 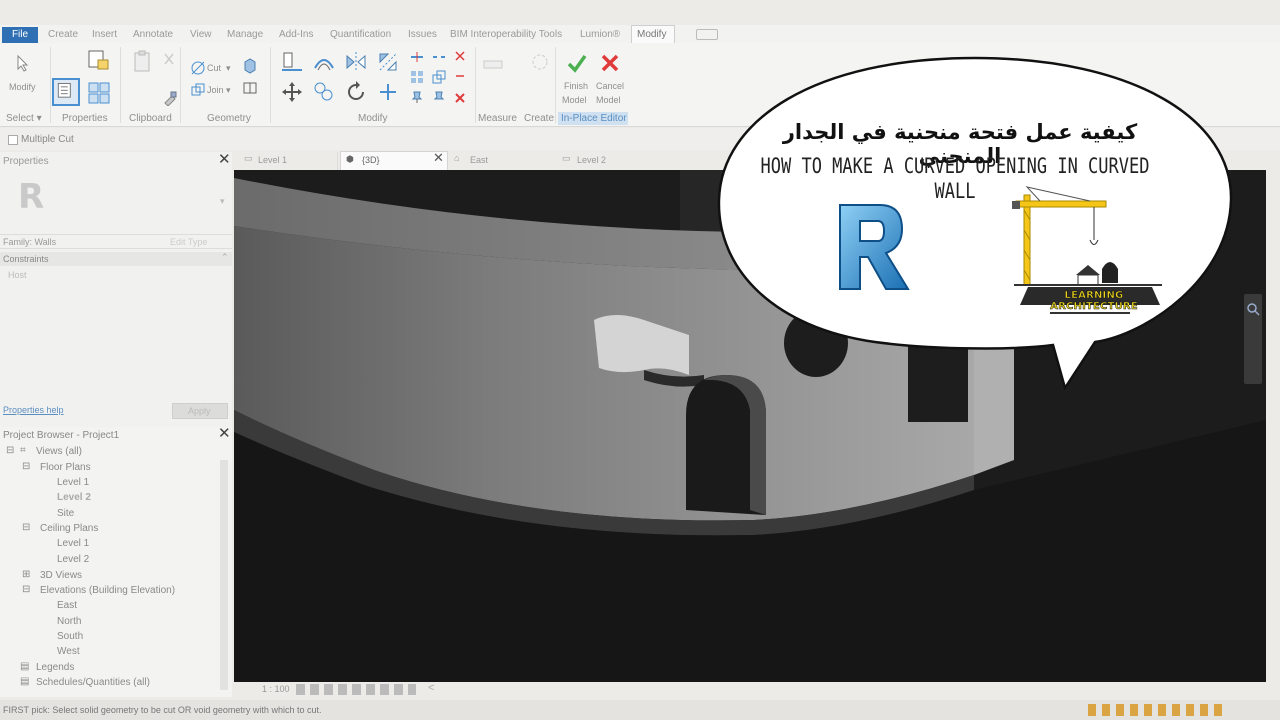 I want to click on tab-issues: Issues, so click(x=422, y=34).